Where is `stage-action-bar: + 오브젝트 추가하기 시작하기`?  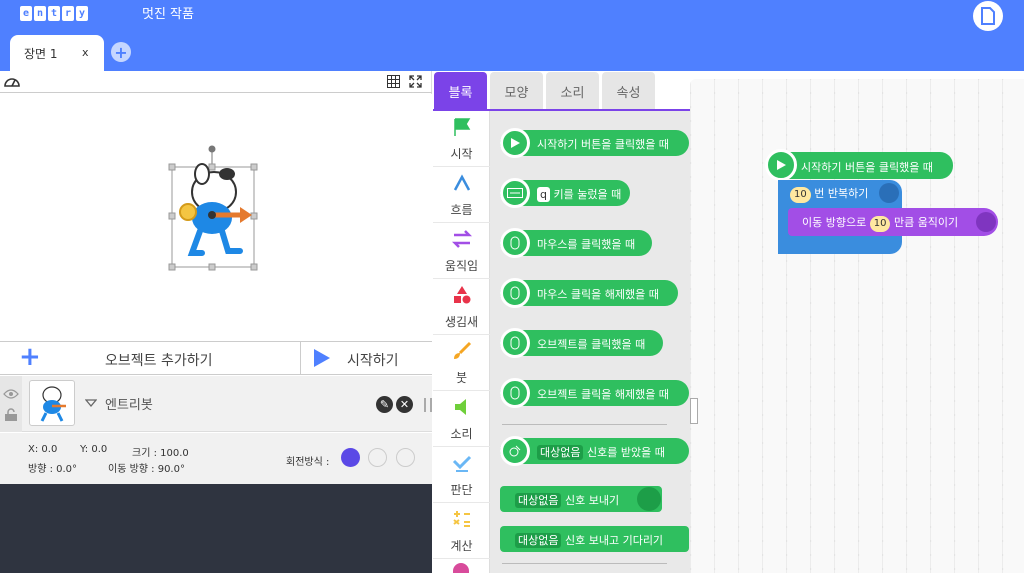 stage-action-bar: + 오브젝트 추가하기 시작하기 is located at coordinates (216, 358).